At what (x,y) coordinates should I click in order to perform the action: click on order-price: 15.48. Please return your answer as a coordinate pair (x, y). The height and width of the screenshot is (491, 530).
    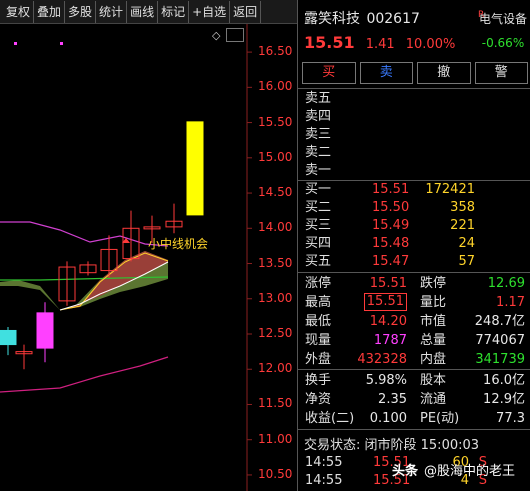
    Looking at the image, I should click on (391, 243).